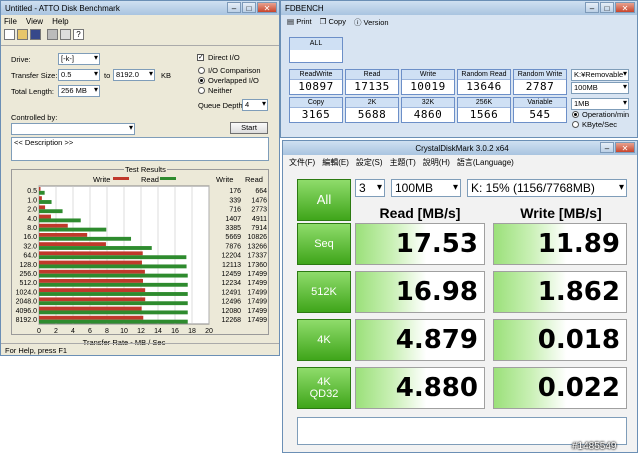  Describe the element at coordinates (234, 70) in the screenshot. I see `io-comparison-label: I/O Comparison` at that location.